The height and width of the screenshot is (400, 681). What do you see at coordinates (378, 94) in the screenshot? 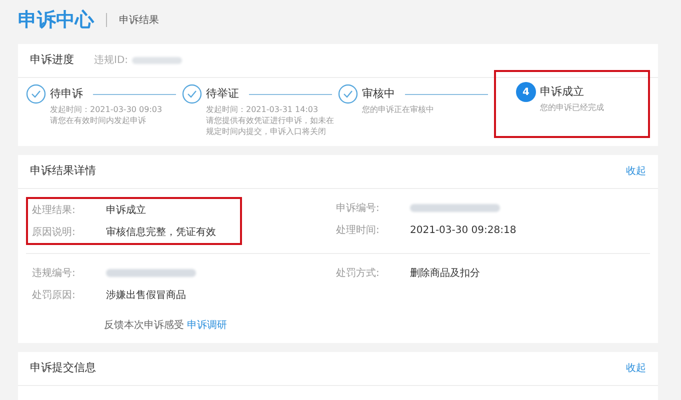
I see `step-title: 审核中` at bounding box center [378, 94].